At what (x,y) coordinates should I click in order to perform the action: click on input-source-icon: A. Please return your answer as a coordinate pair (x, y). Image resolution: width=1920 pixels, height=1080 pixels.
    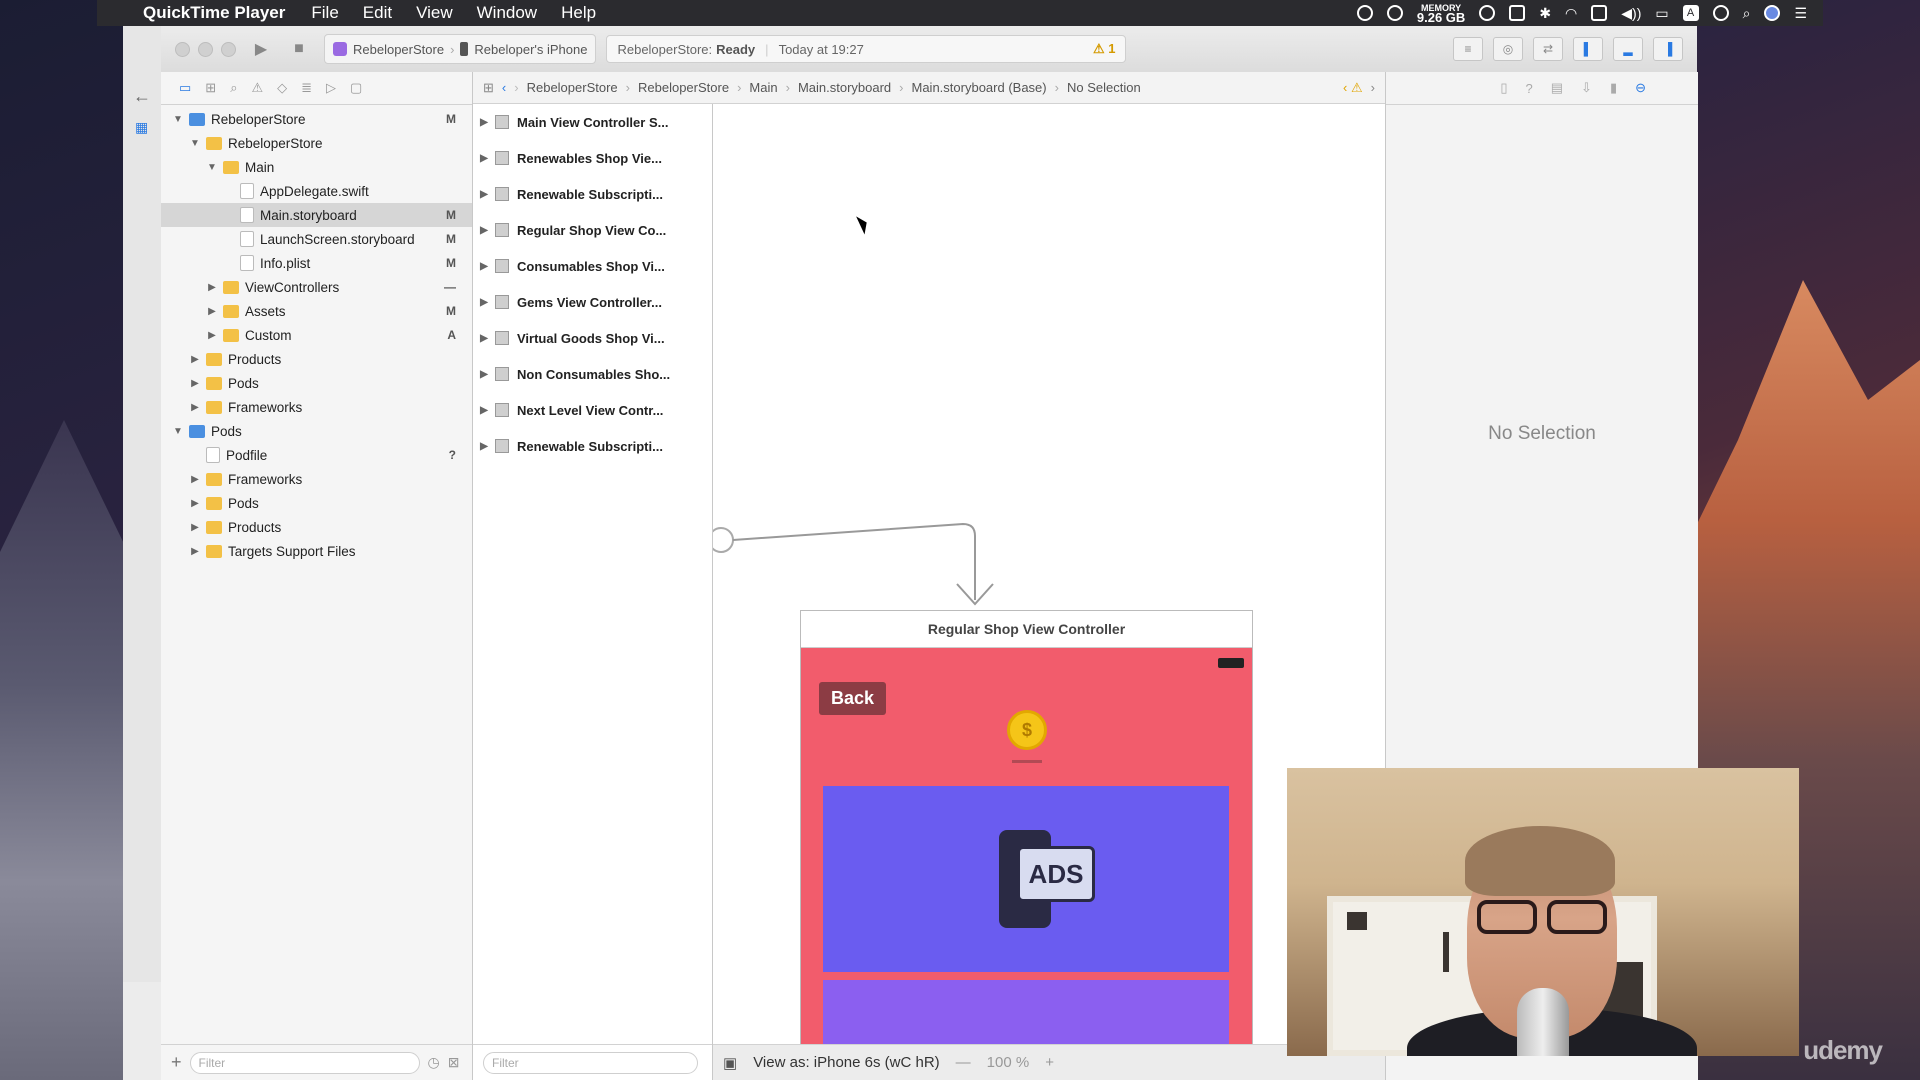
    Looking at the image, I should click on (1690, 13).